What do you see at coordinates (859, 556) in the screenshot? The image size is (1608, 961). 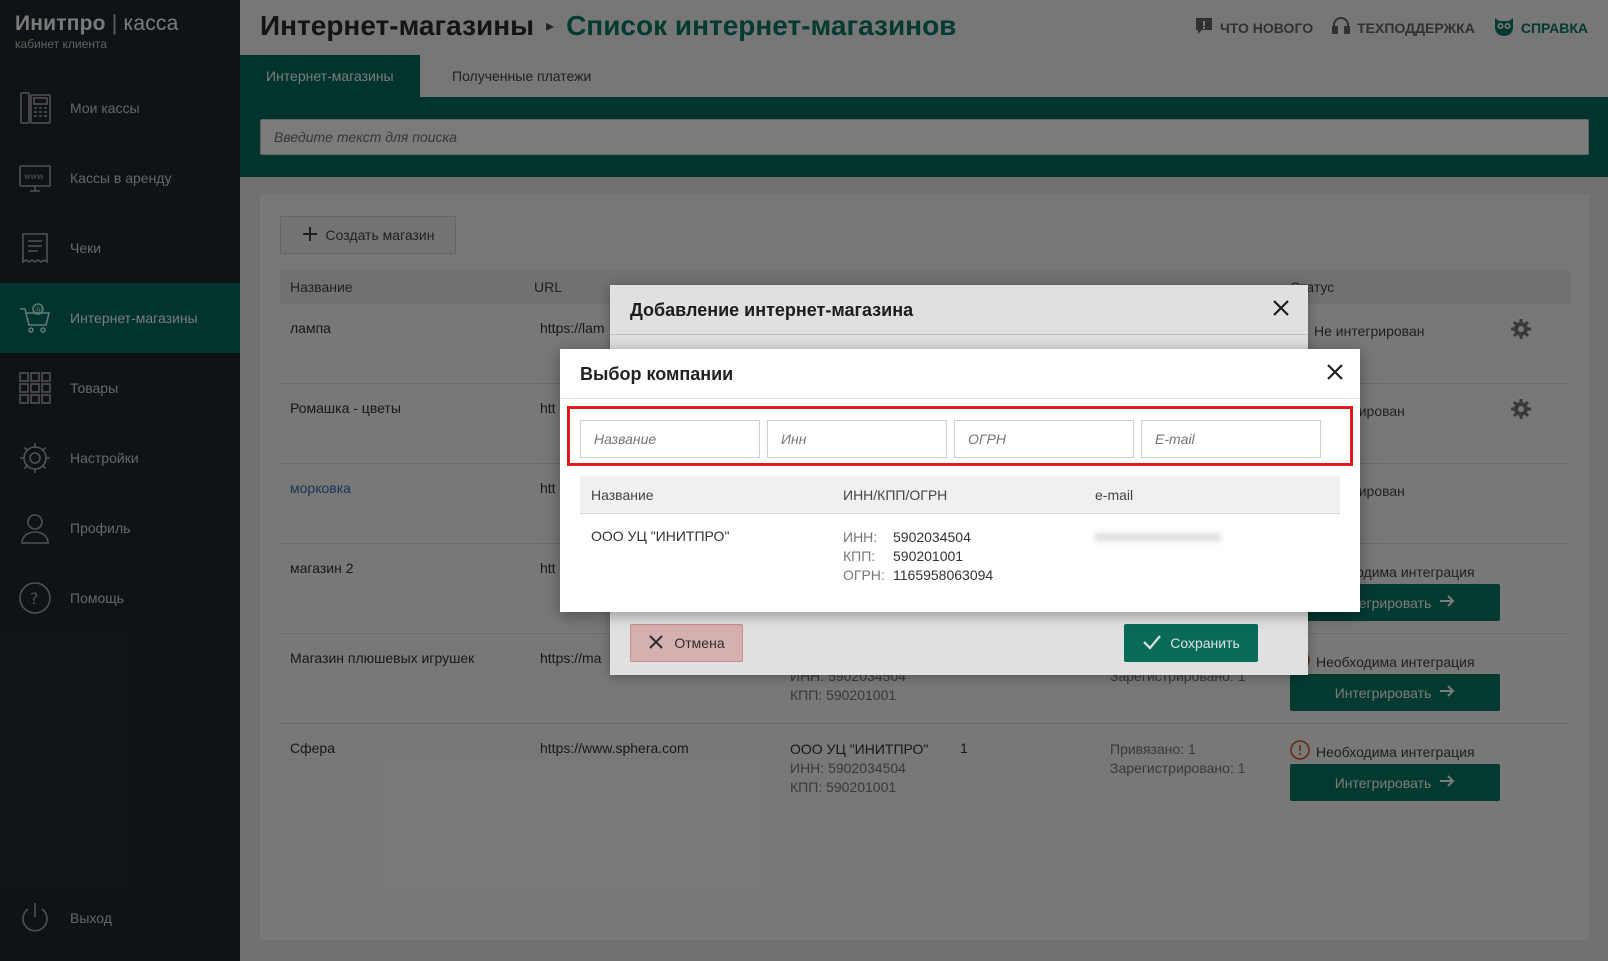 I see `kpp-label: КПП:` at bounding box center [859, 556].